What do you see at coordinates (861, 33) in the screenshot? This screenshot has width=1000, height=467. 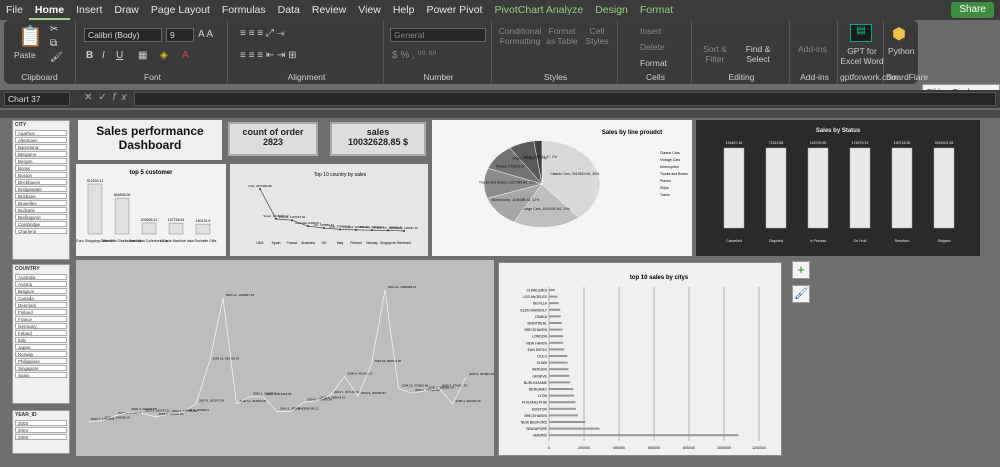 I see `gpt-icon: ▤` at bounding box center [861, 33].